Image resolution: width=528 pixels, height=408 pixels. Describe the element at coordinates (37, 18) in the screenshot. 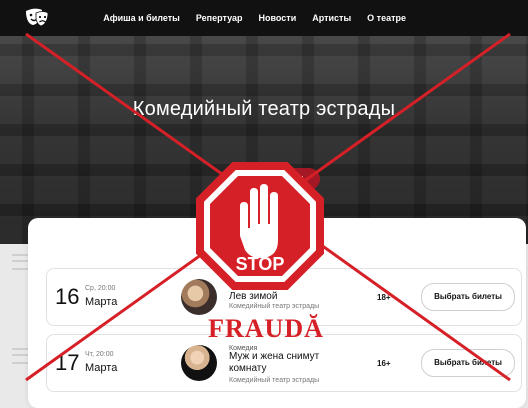

I see `theater-masks-icon` at that location.